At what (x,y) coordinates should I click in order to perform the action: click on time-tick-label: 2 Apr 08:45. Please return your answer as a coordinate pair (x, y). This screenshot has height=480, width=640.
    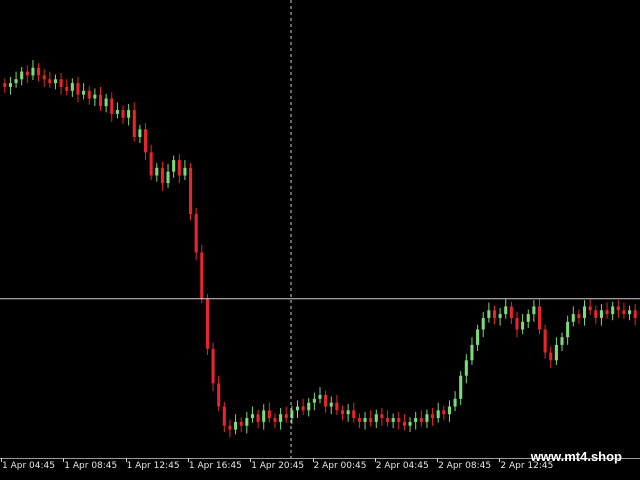
    Looking at the image, I should click on (465, 466).